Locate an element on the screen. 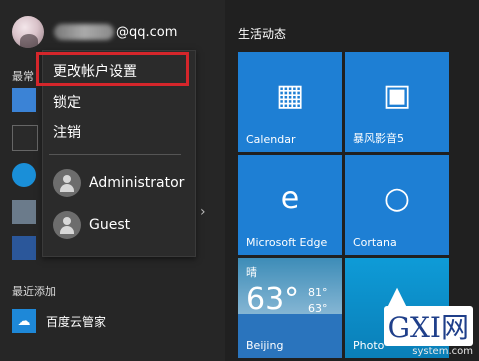 This screenshot has height=361, width=479. edge-tile: e Microsoft Edge is located at coordinates (290, 205).